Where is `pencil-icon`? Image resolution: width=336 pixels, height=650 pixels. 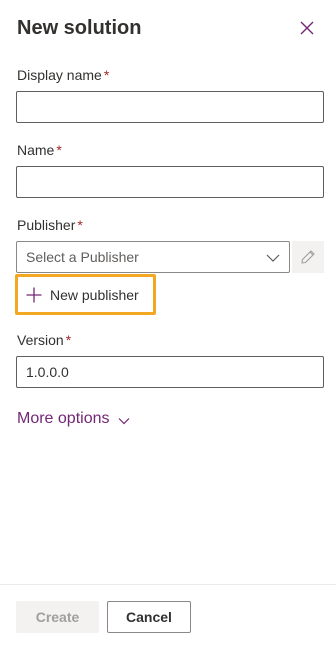 pencil-icon is located at coordinates (308, 257).